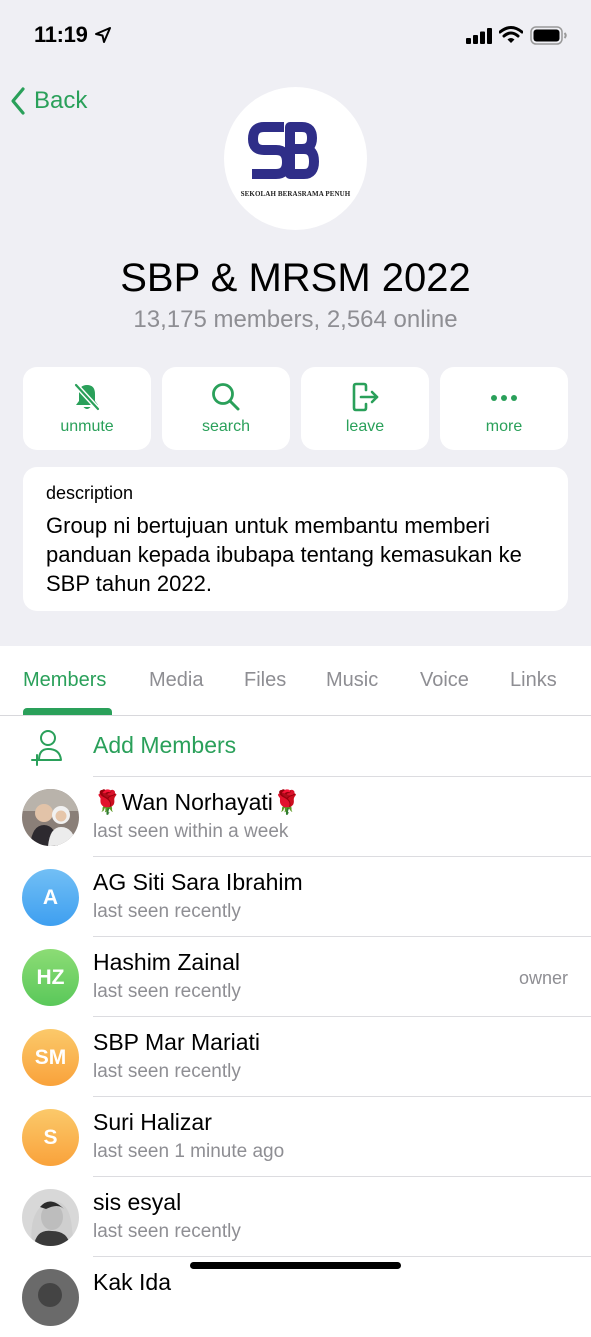  What do you see at coordinates (50, 1137) in the screenshot?
I see `avatar: S` at bounding box center [50, 1137].